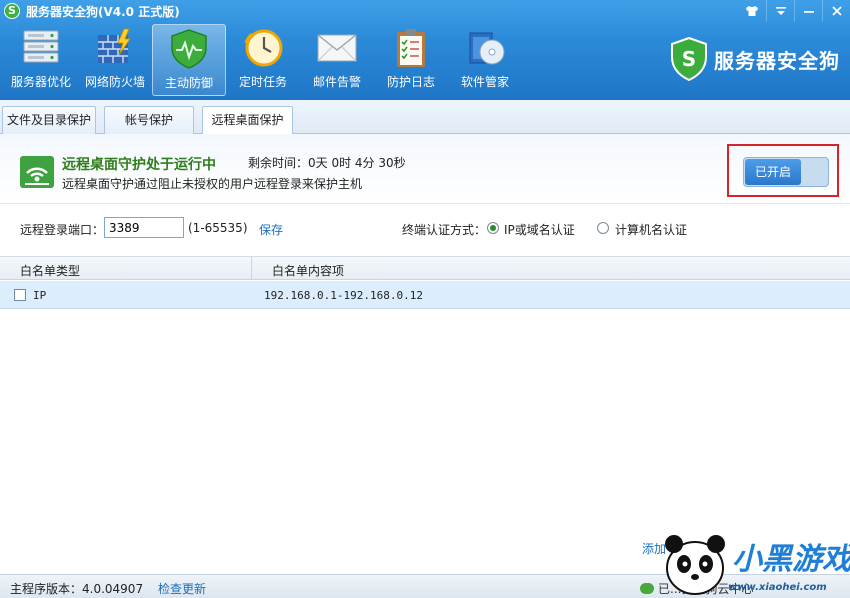 The image size is (850, 598). Describe the element at coordinates (103, 12) in the screenshot. I see `window-title: 服务器安全狗(V4.0 正式版)` at that location.